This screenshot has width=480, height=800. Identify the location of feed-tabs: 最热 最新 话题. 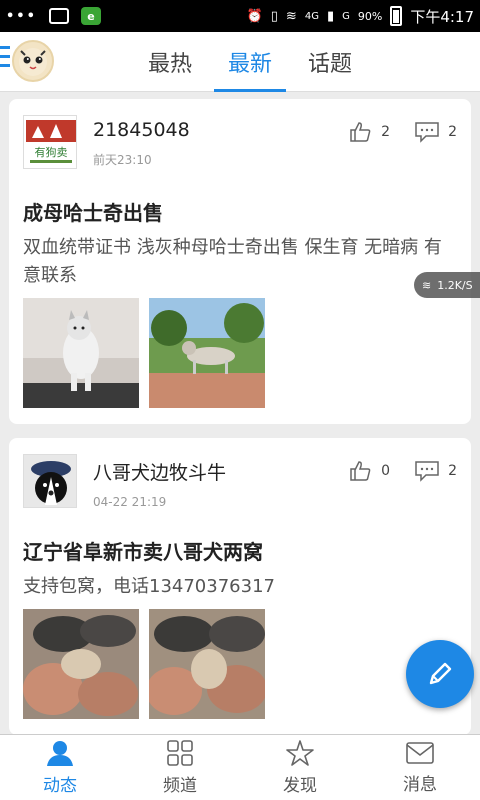
(250, 62).